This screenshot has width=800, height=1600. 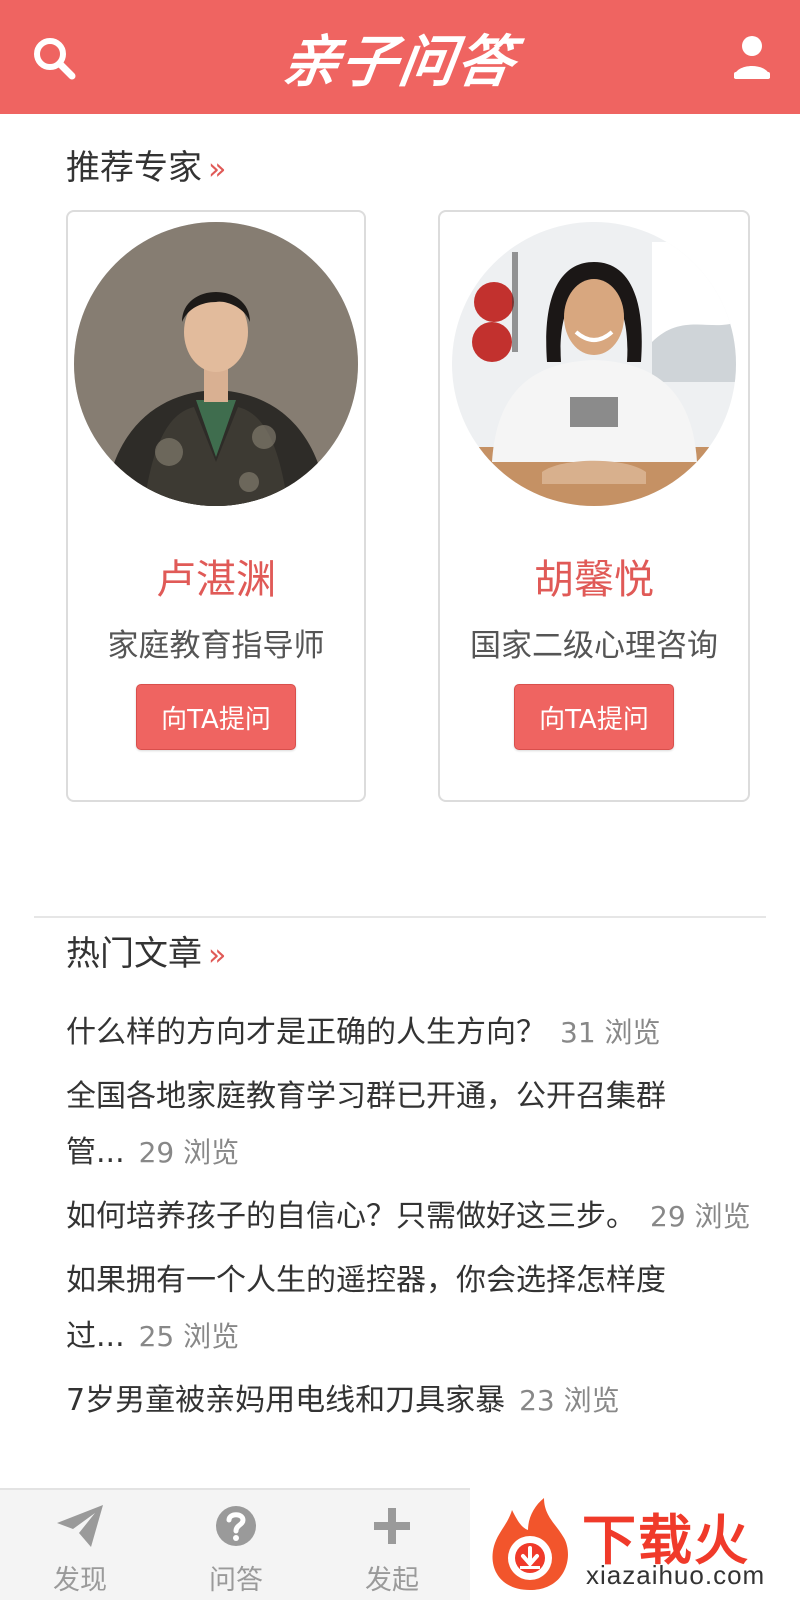 I want to click on article-title: 如何培养孩子的自信心？只需做好这三步。, so click(x=351, y=1216).